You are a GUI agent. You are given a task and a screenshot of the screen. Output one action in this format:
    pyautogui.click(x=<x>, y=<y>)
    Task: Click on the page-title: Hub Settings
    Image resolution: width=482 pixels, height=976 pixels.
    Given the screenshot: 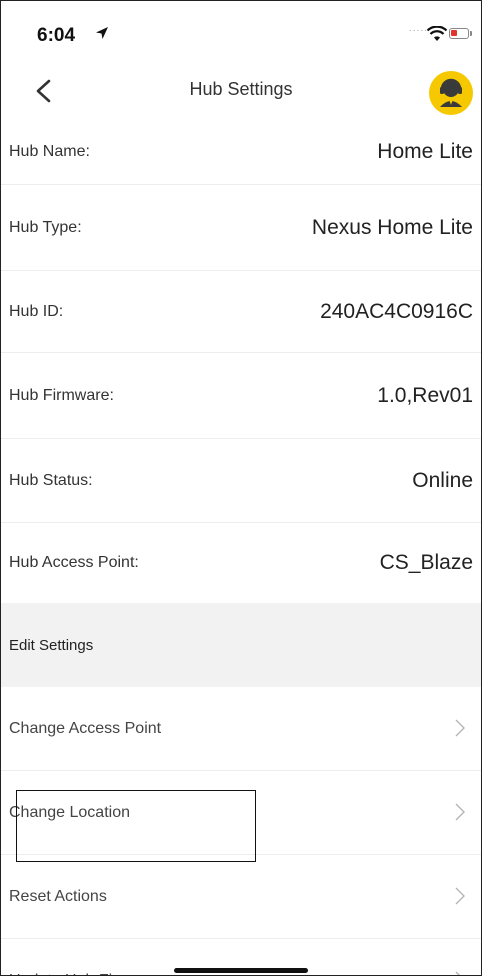 What is the action you would take?
    pyautogui.click(x=241, y=89)
    